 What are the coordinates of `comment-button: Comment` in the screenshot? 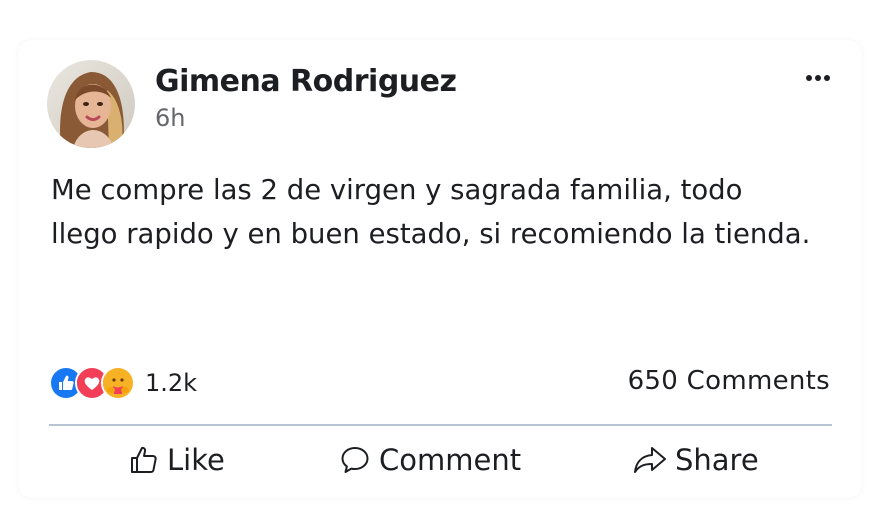 It's located at (430, 460).